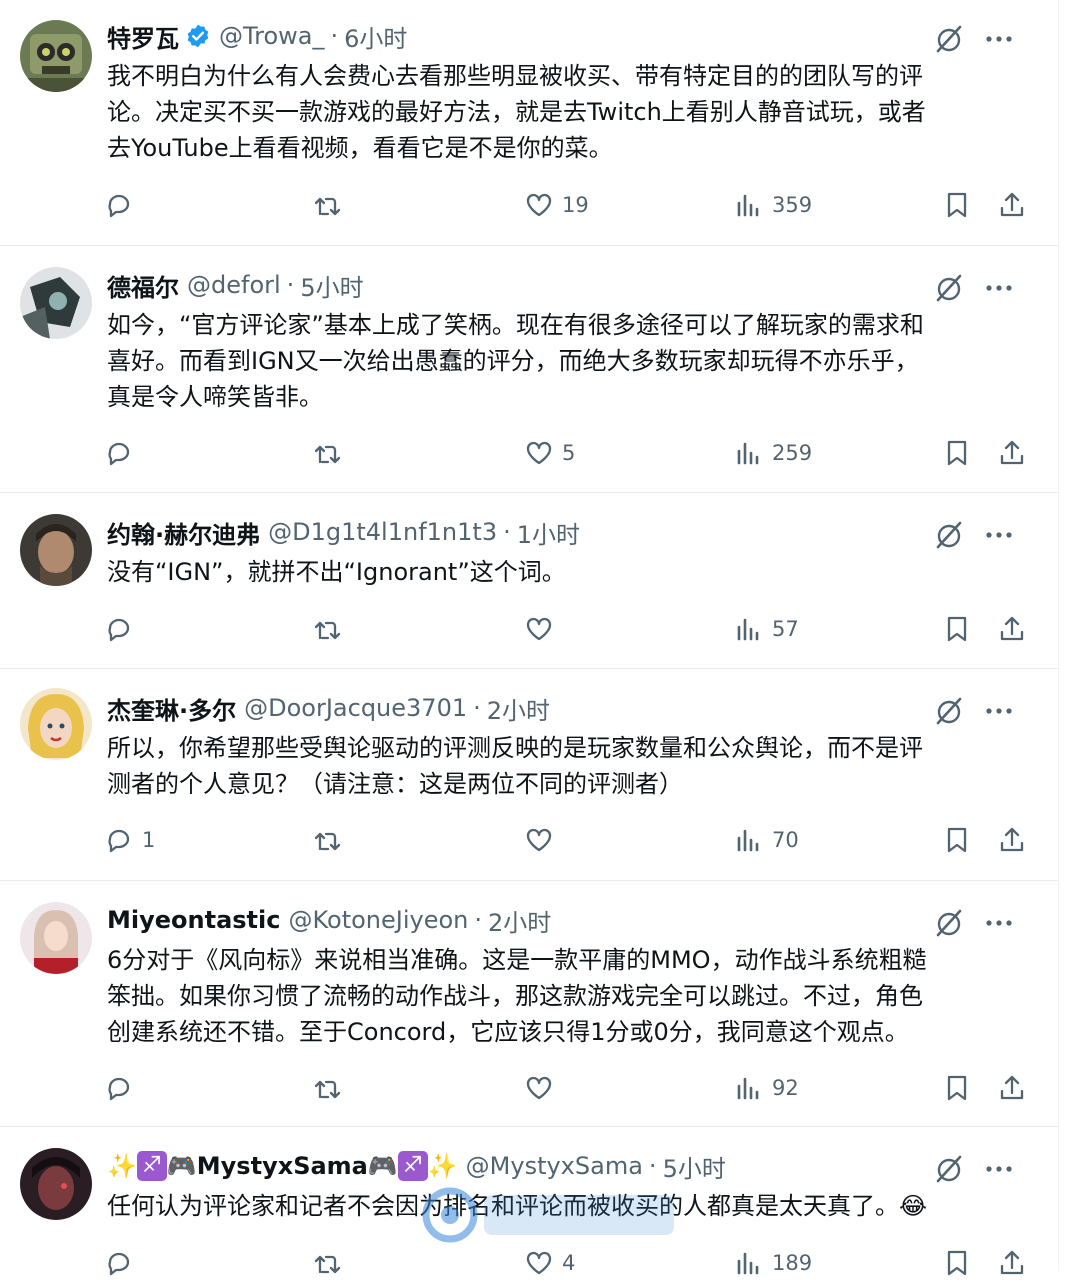 The image size is (1080, 1283). I want to click on views-button: 259, so click(773, 453).